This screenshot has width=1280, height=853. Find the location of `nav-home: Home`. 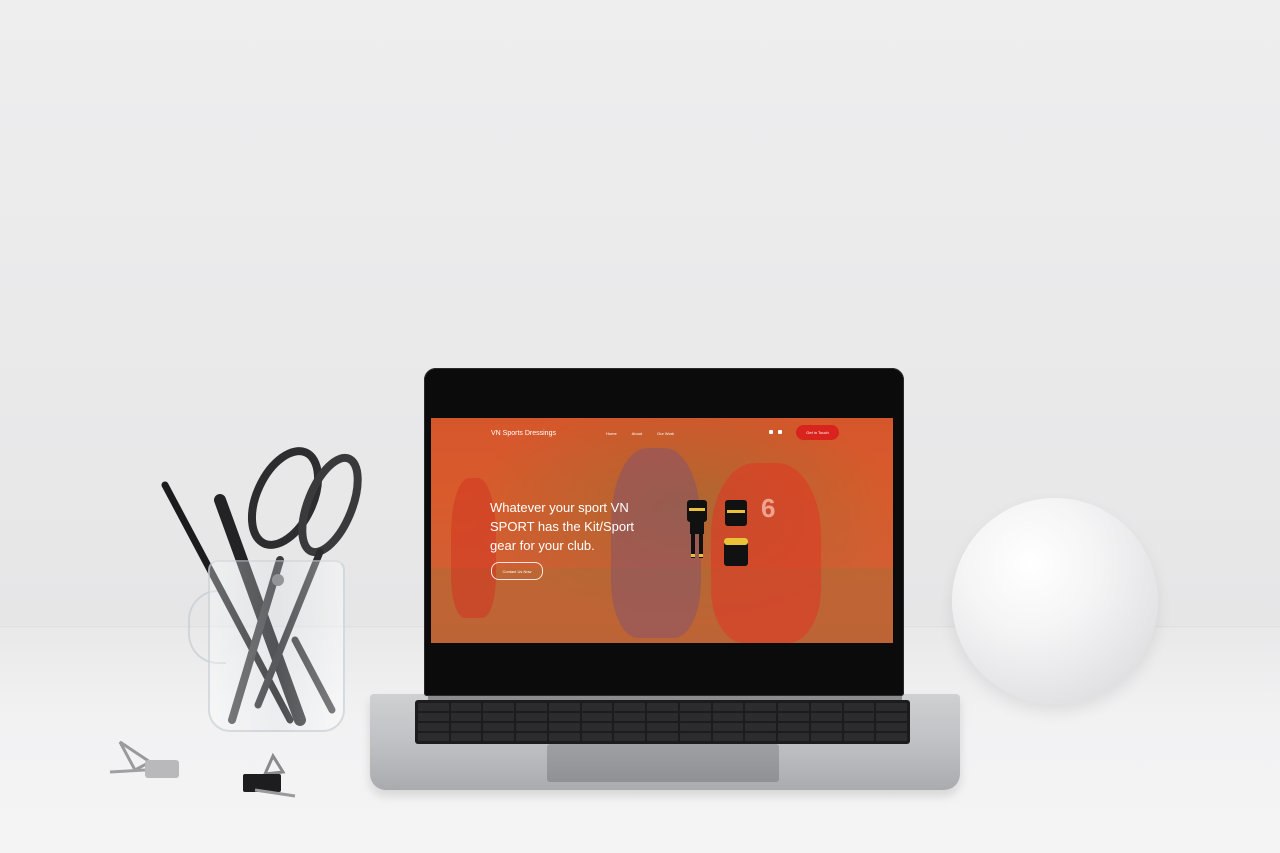

nav-home: Home is located at coordinates (611, 433).